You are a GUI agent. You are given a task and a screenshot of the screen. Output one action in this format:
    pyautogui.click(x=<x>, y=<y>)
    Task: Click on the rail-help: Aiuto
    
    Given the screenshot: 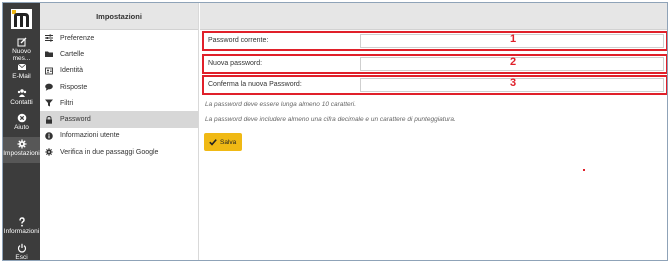 What is the action you would take?
    pyautogui.click(x=21, y=124)
    